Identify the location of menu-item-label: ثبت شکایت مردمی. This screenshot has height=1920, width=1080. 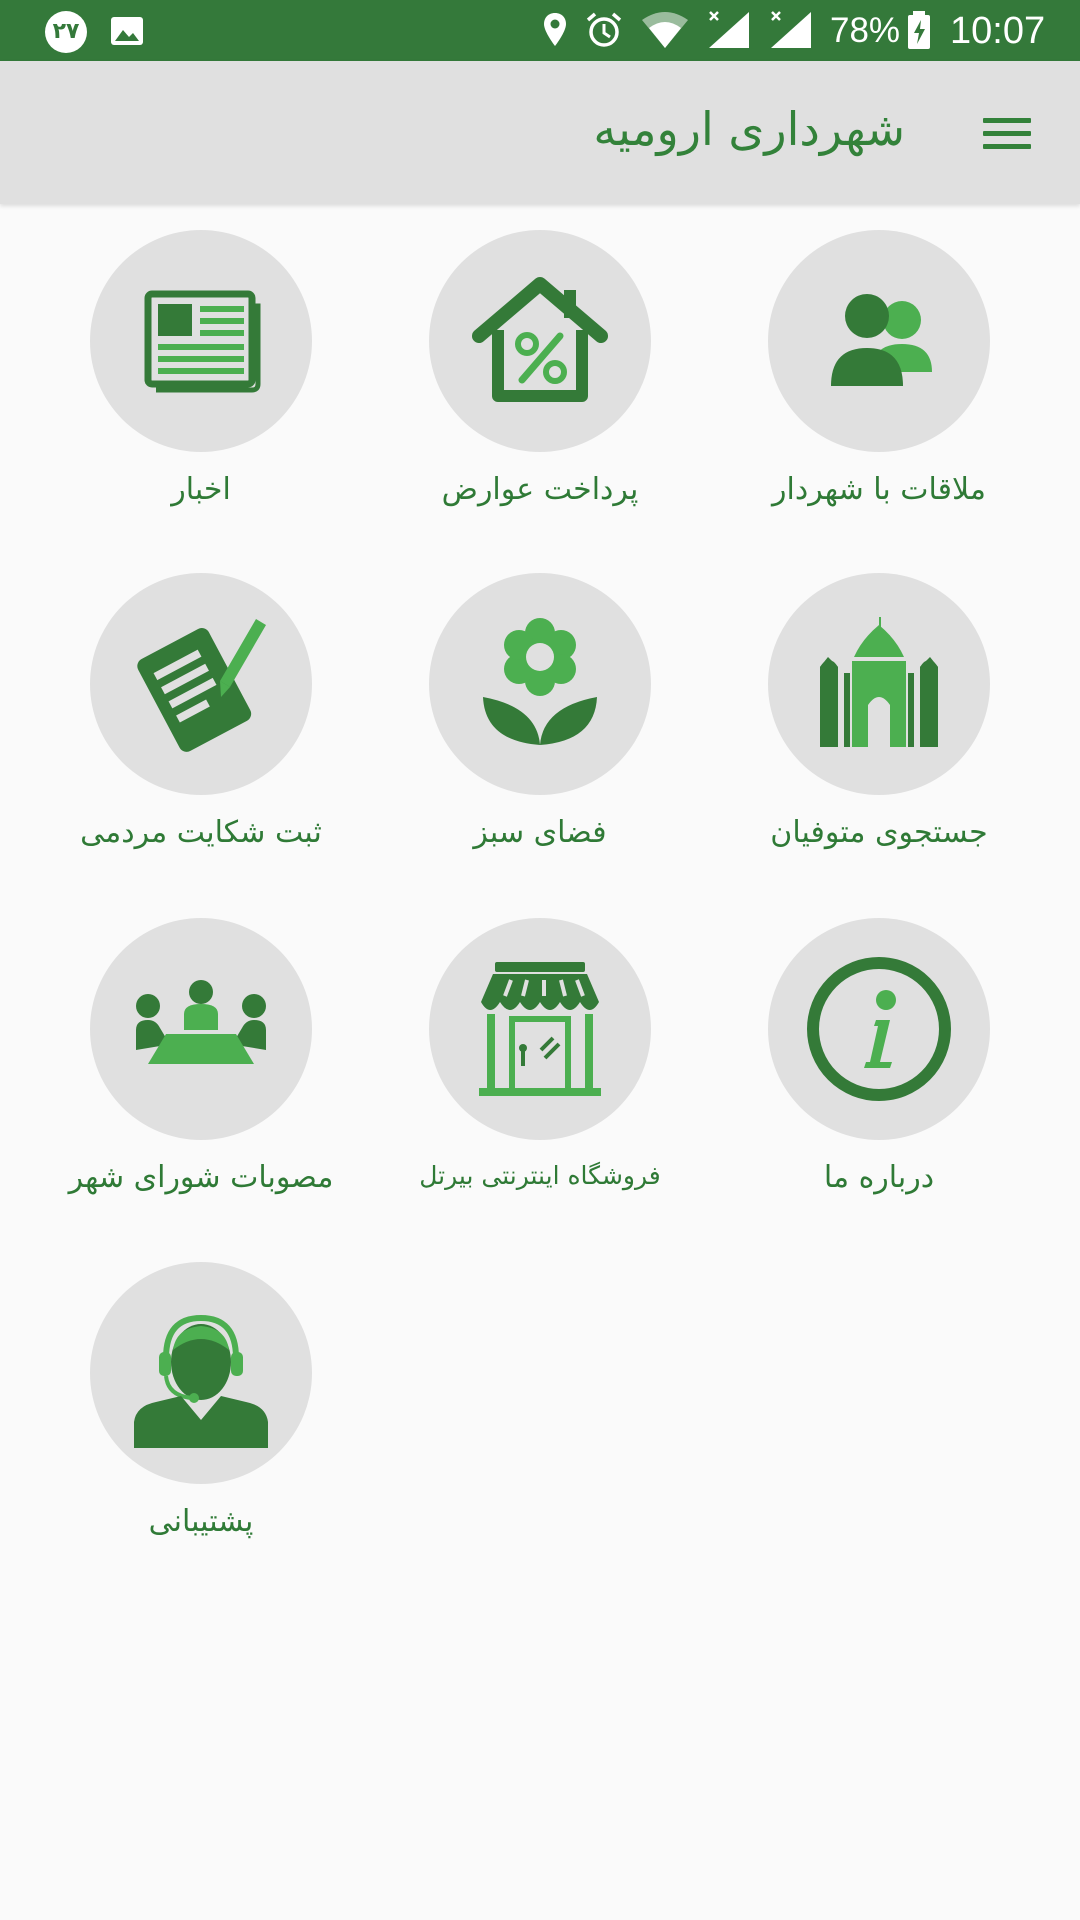
(201, 832).